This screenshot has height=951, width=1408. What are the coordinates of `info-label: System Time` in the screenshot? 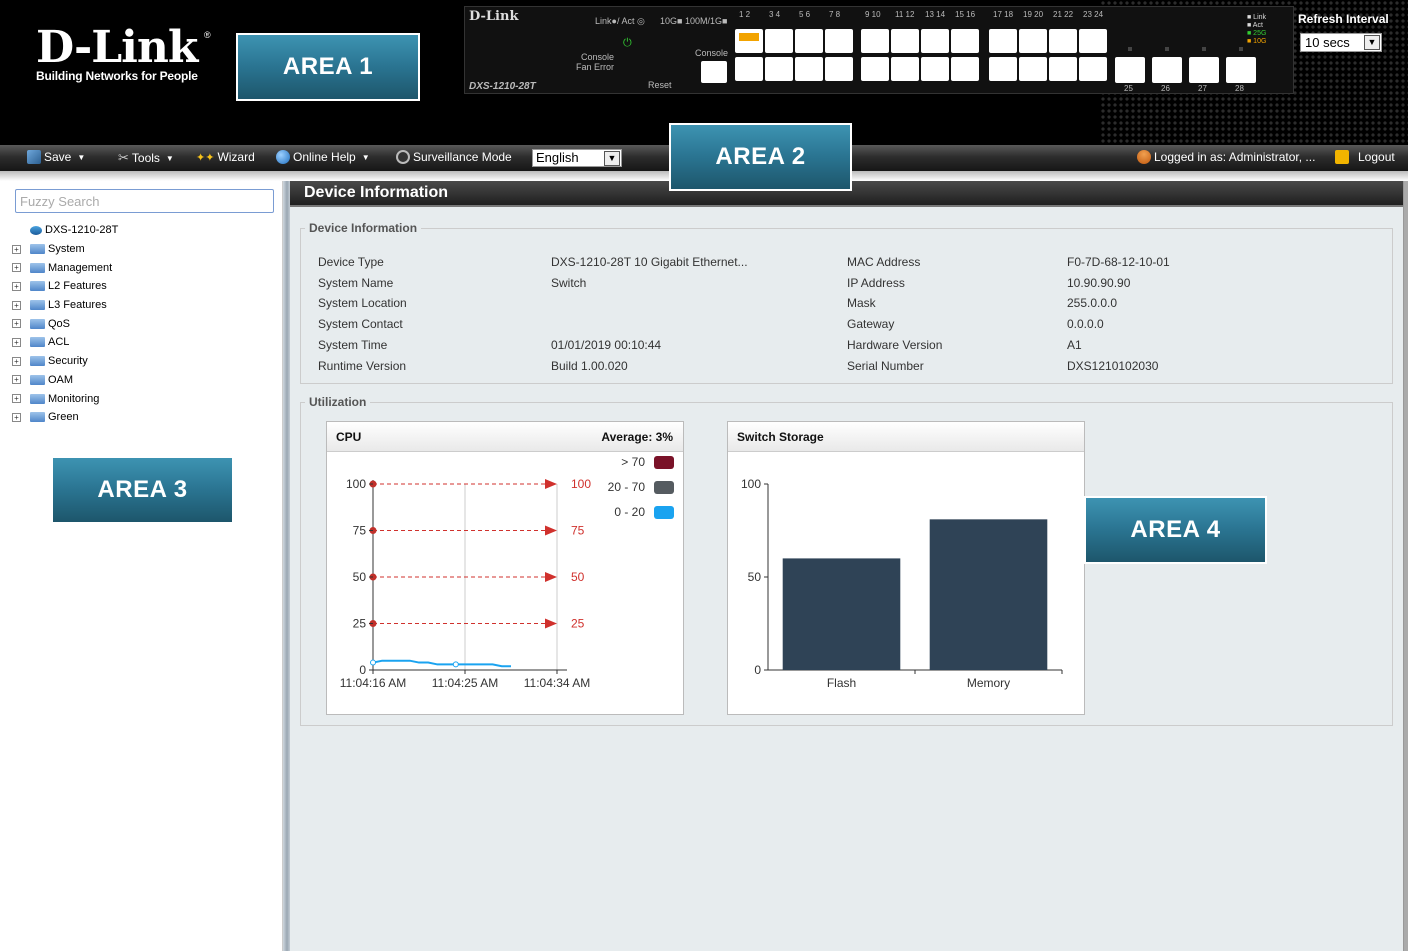 It's located at (353, 345).